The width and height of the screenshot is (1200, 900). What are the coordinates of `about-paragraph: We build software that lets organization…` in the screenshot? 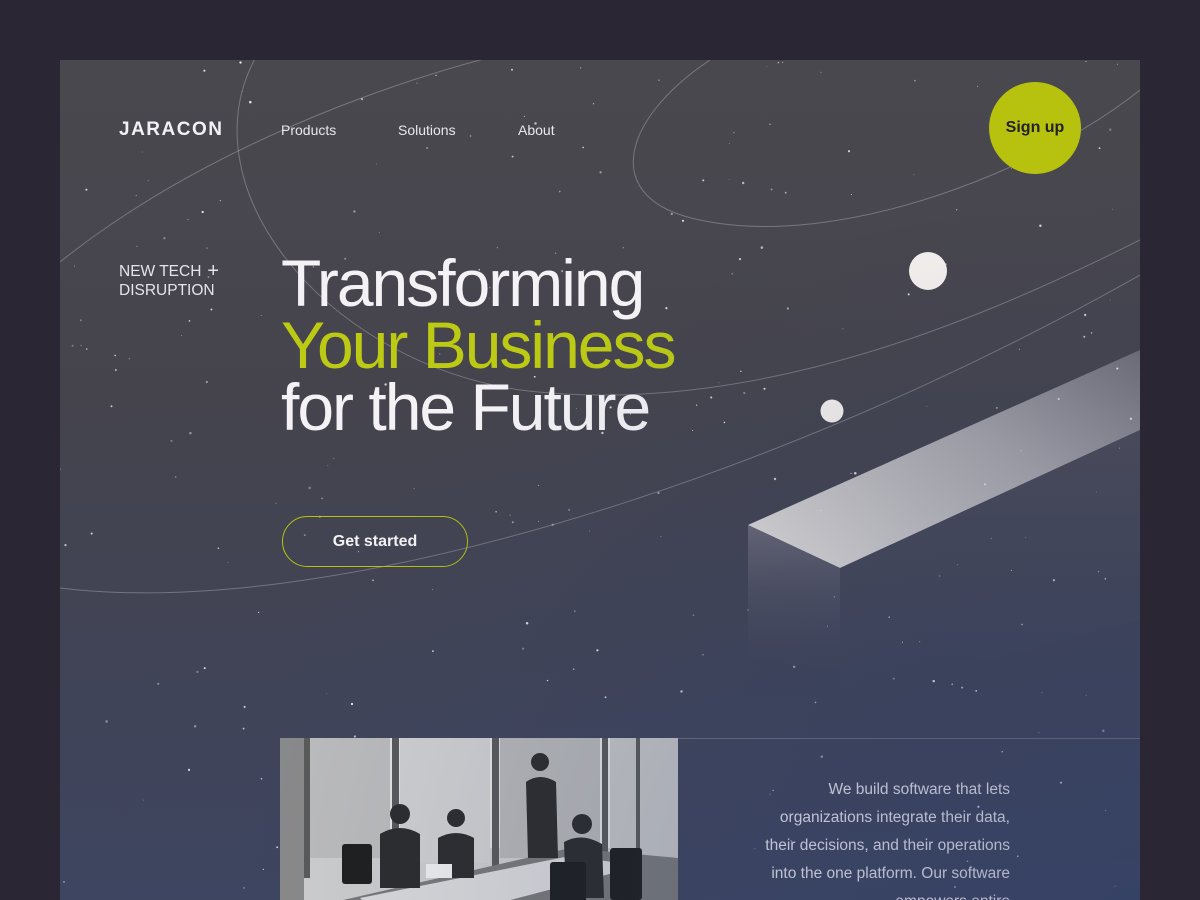 It's located at (887, 840).